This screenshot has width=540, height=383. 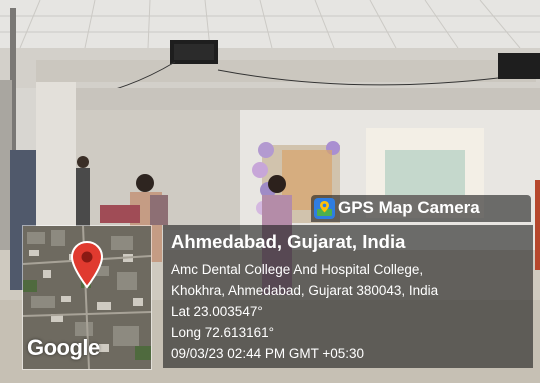 I want to click on badge-label: GPS Map Camera, so click(x=409, y=207).